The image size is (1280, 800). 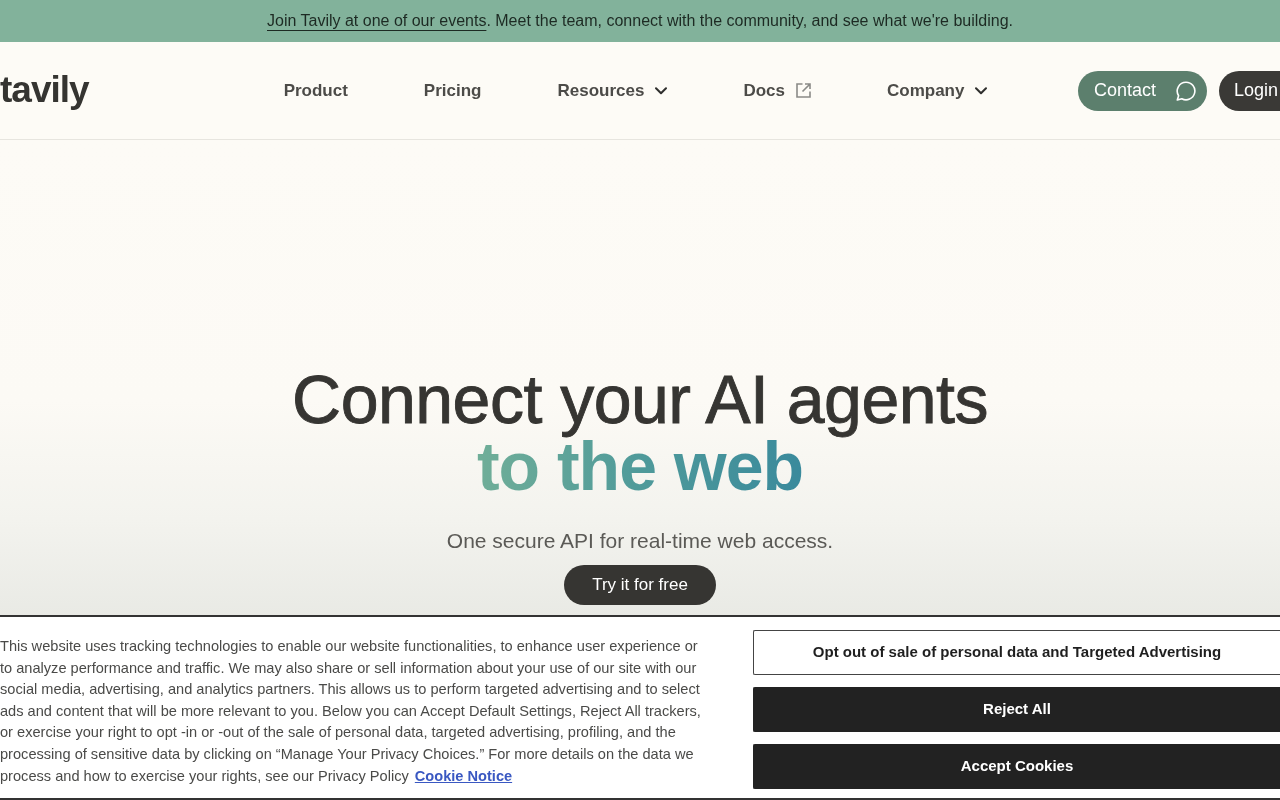 I want to click on nav-link: Docs, so click(x=777, y=90).